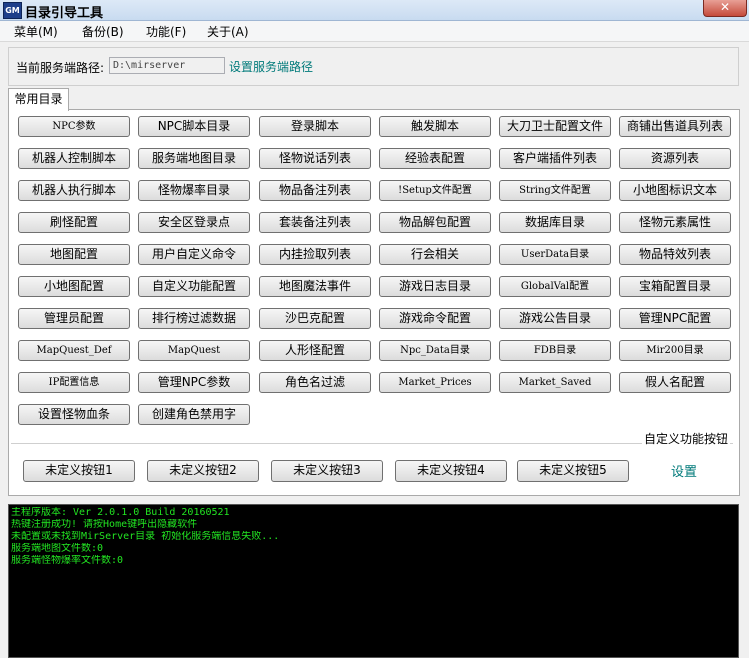 This screenshot has height=658, width=749. What do you see at coordinates (555, 222) in the screenshot?
I see `directory-button: 数据库目录` at bounding box center [555, 222].